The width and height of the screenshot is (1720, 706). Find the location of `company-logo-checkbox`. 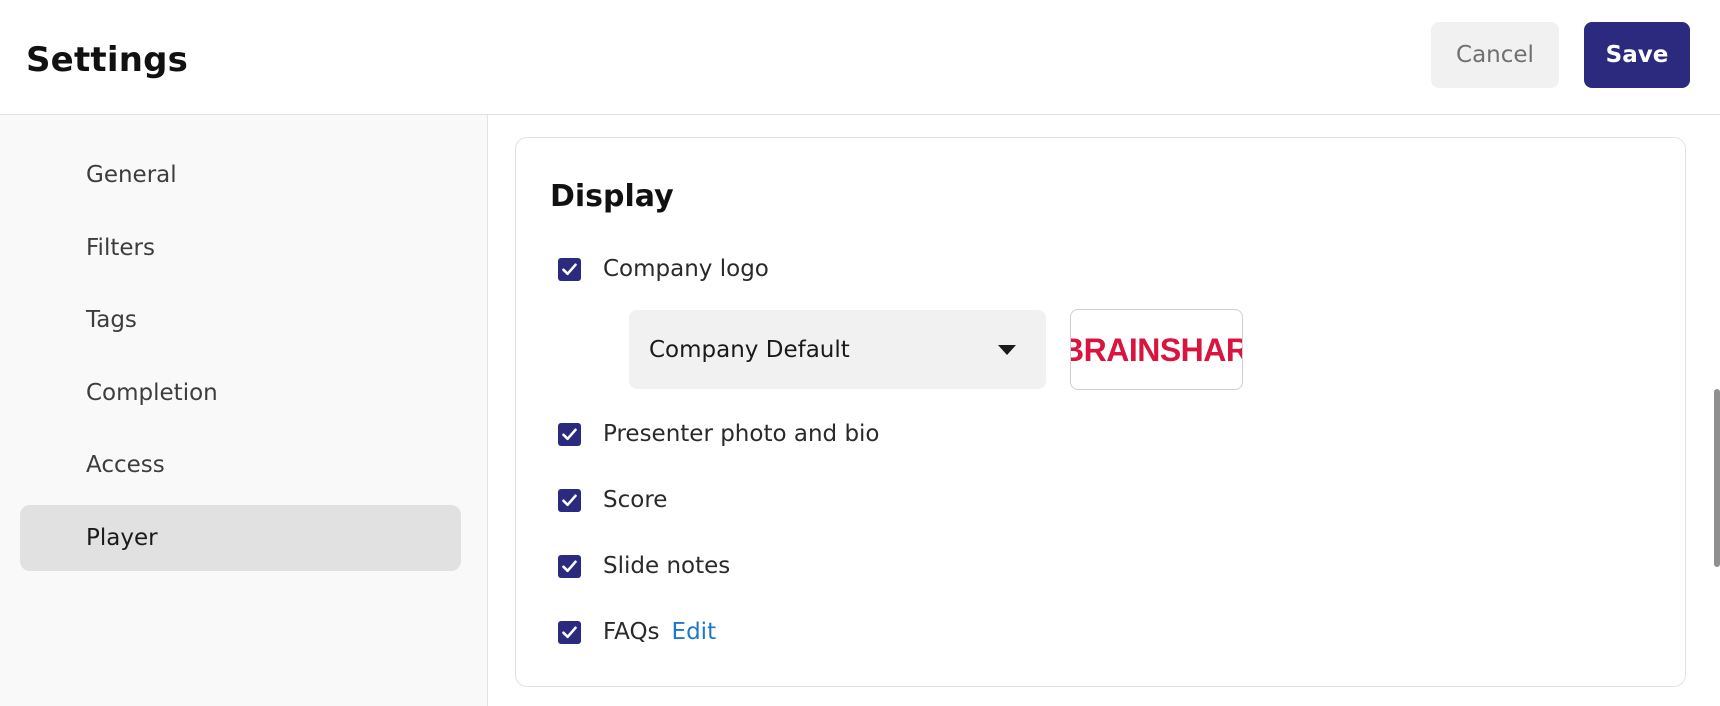

company-logo-checkbox is located at coordinates (569, 269).